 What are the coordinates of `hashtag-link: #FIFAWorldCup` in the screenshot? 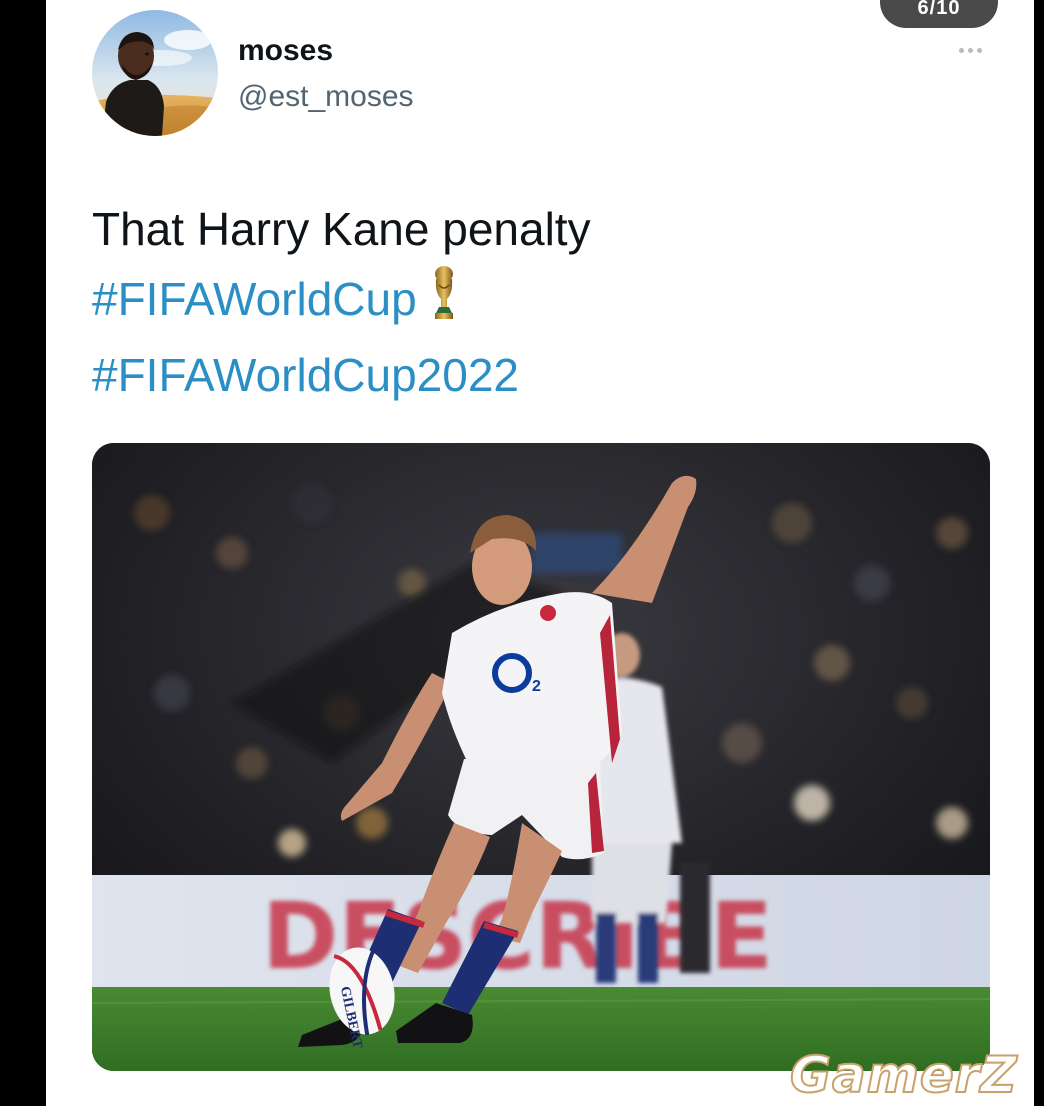 It's located at (254, 299).